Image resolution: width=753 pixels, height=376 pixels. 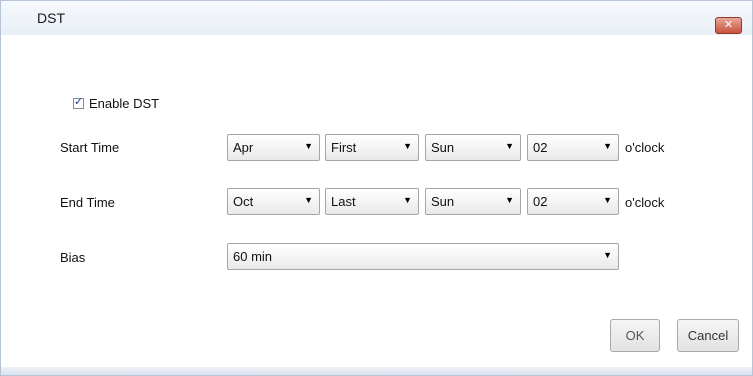 What do you see at coordinates (372, 201) in the screenshot?
I see `end-week-select: Last ▼` at bounding box center [372, 201].